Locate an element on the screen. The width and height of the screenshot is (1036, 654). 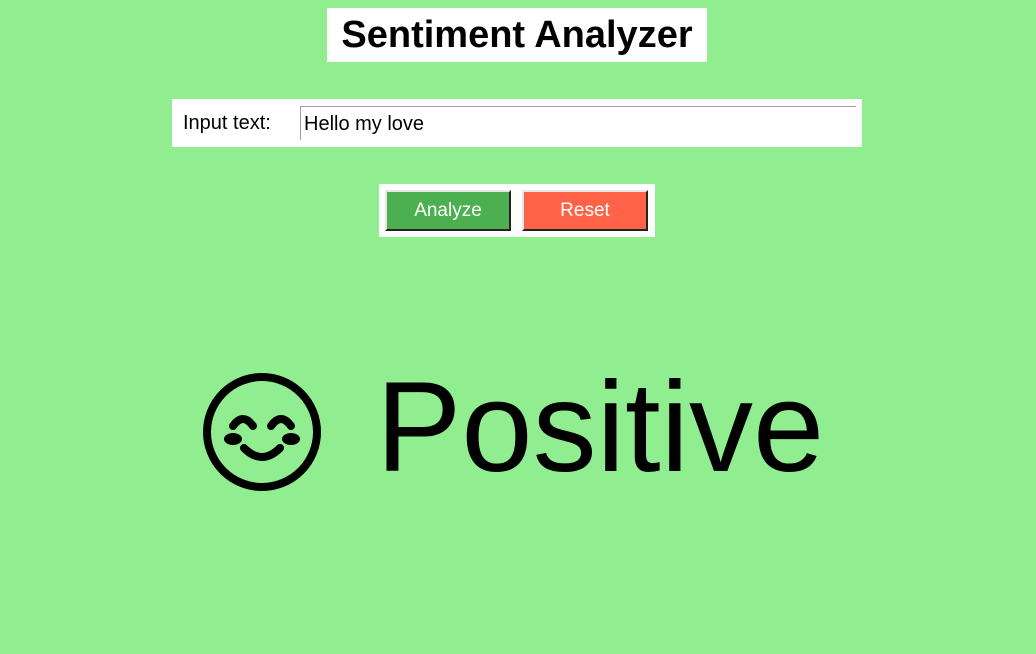
button-group: Analyze Reset is located at coordinates (517, 210).